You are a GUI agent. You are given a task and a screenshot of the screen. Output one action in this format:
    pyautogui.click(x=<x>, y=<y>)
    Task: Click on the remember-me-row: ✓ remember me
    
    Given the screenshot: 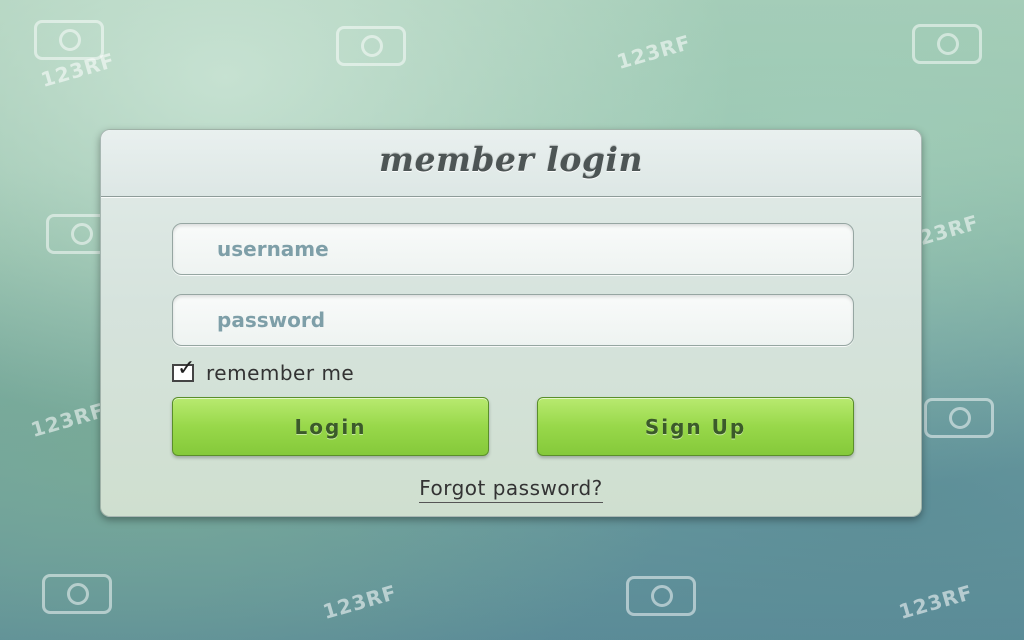 What is the action you would take?
    pyautogui.click(x=263, y=372)
    